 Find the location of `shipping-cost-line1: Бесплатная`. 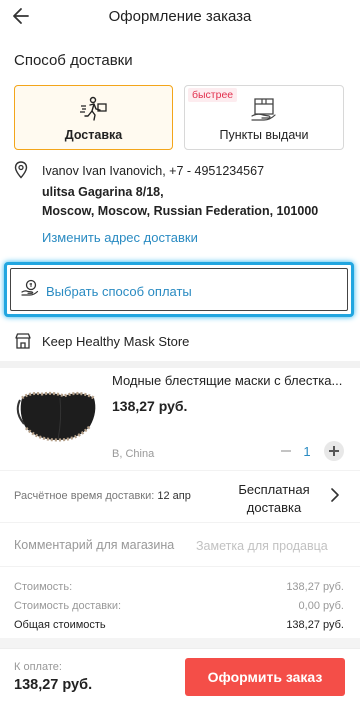

shipping-cost-line1: Бесплатная is located at coordinates (274, 489).